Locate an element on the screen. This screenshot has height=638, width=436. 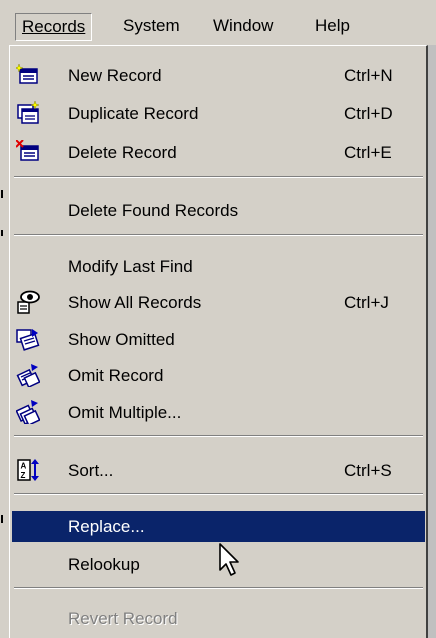
duplicate-record-icon is located at coordinates (28, 112).